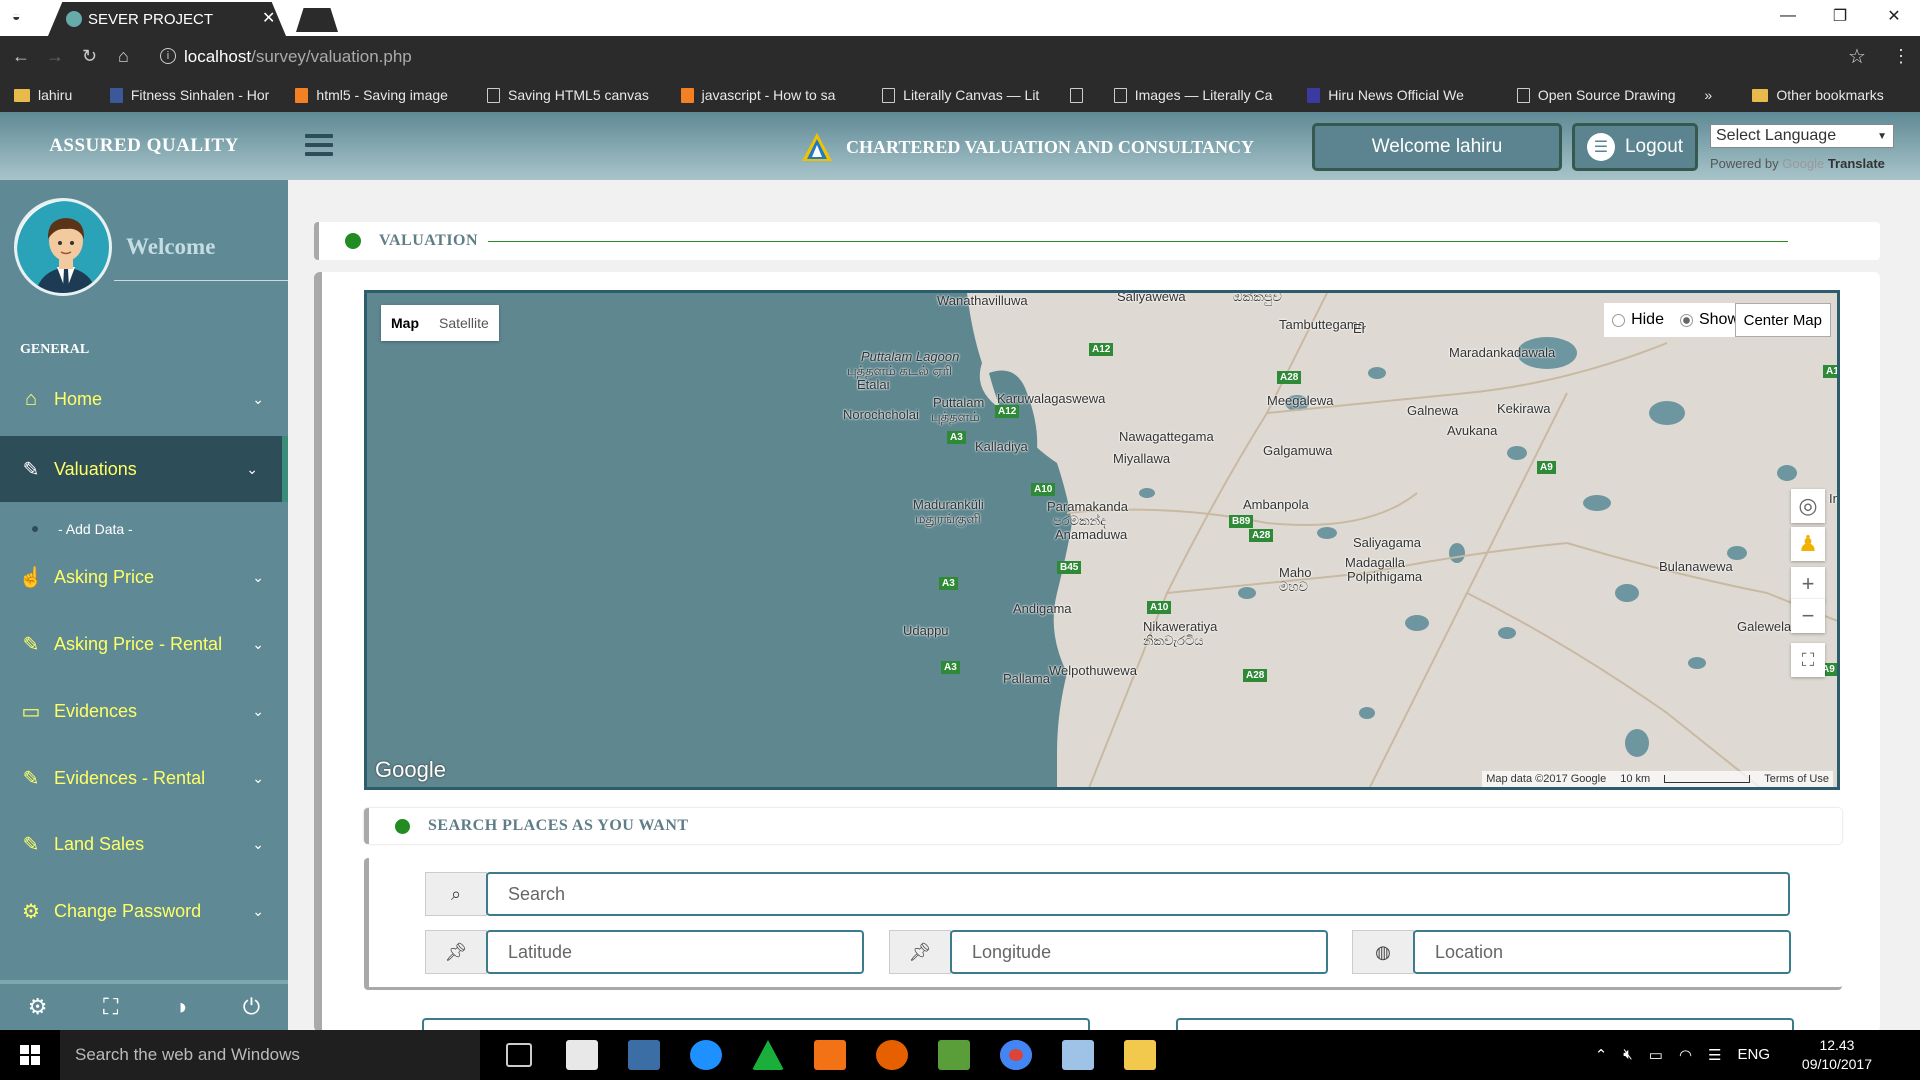 The image size is (1920, 1080). What do you see at coordinates (30, 1055) in the screenshot?
I see `windows-start-icon` at bounding box center [30, 1055].